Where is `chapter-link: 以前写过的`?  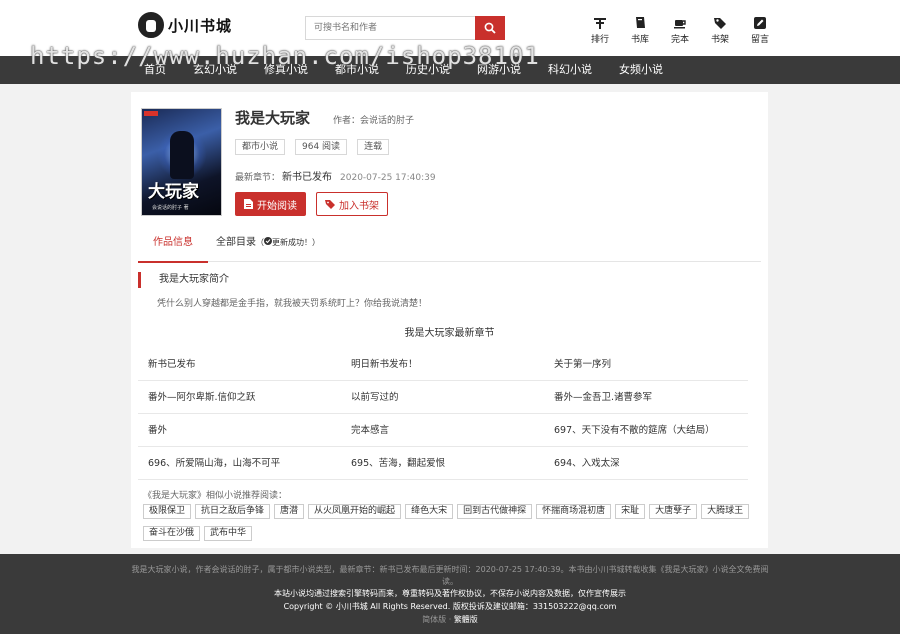
chapter-link: 以前写过的 is located at coordinates (442, 397).